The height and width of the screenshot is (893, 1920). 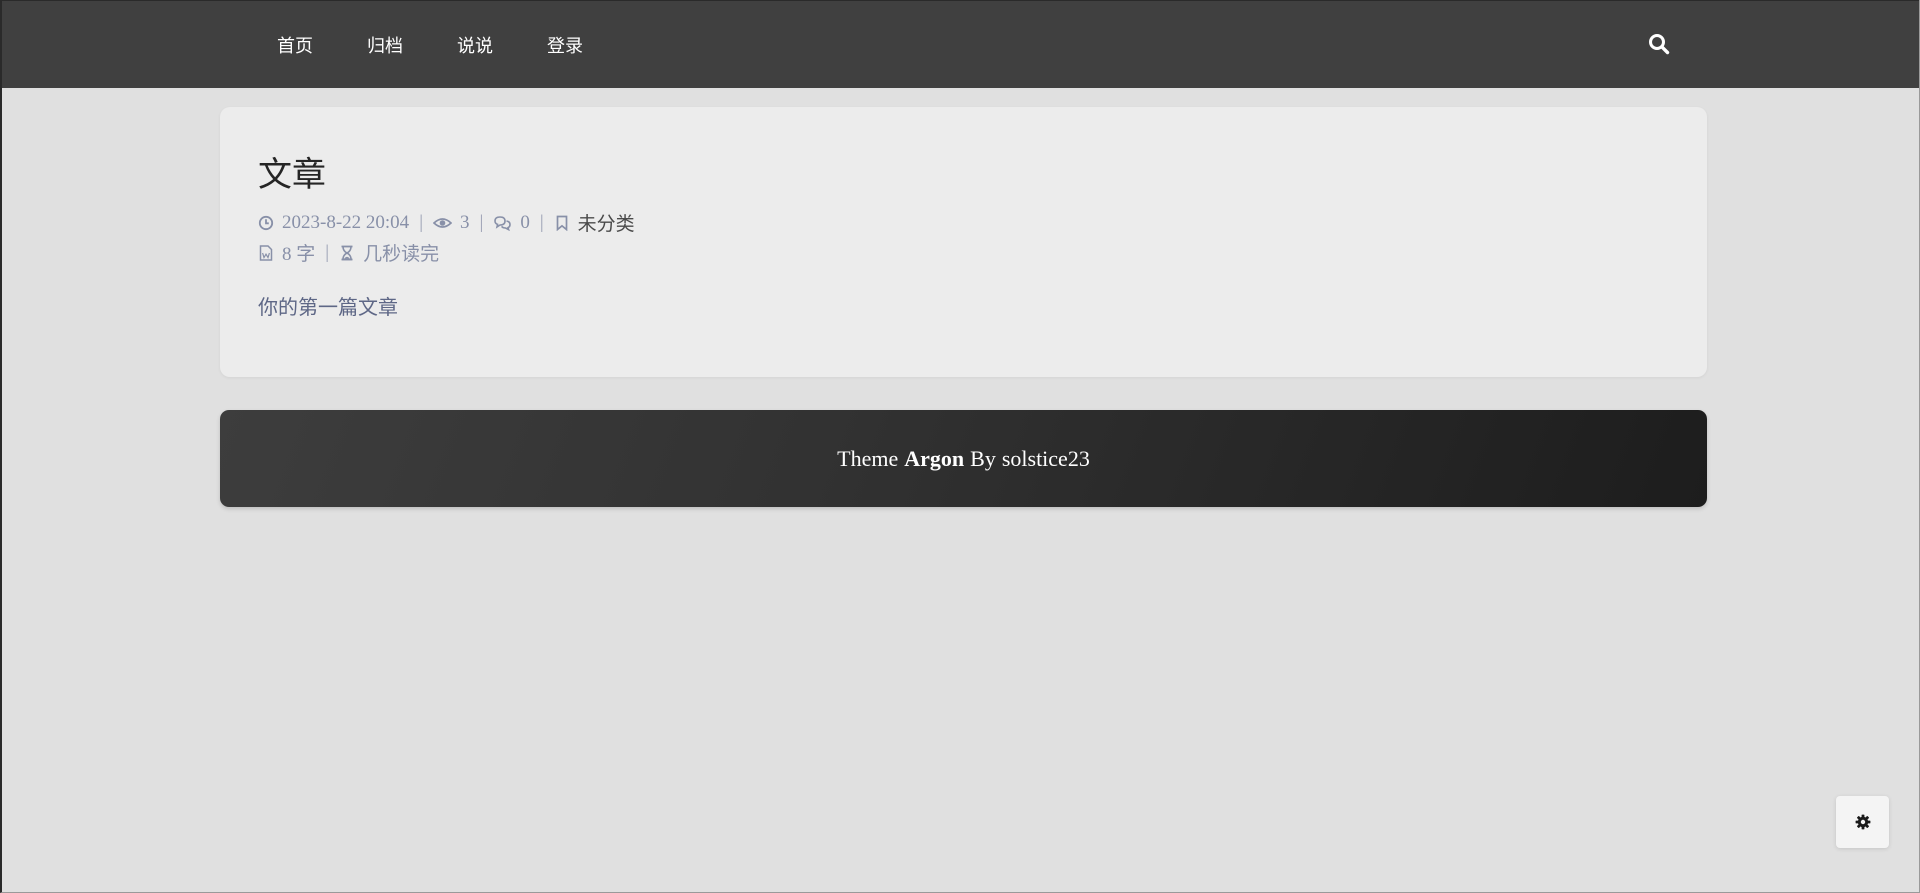 I want to click on word-file-icon, so click(x=266, y=252).